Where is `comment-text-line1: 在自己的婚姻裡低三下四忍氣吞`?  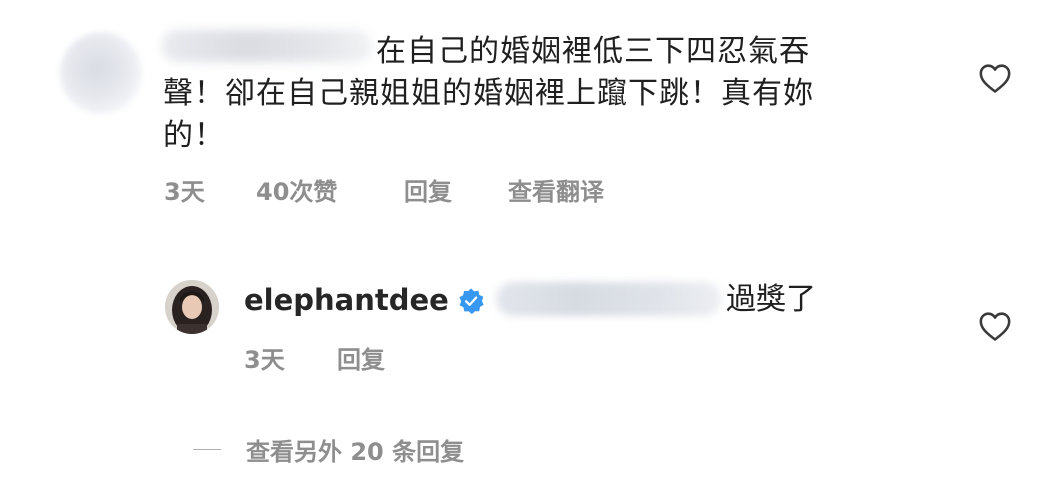
comment-text-line1: 在自己的婚姻裡低三下四忍氣吞 is located at coordinates (593, 51).